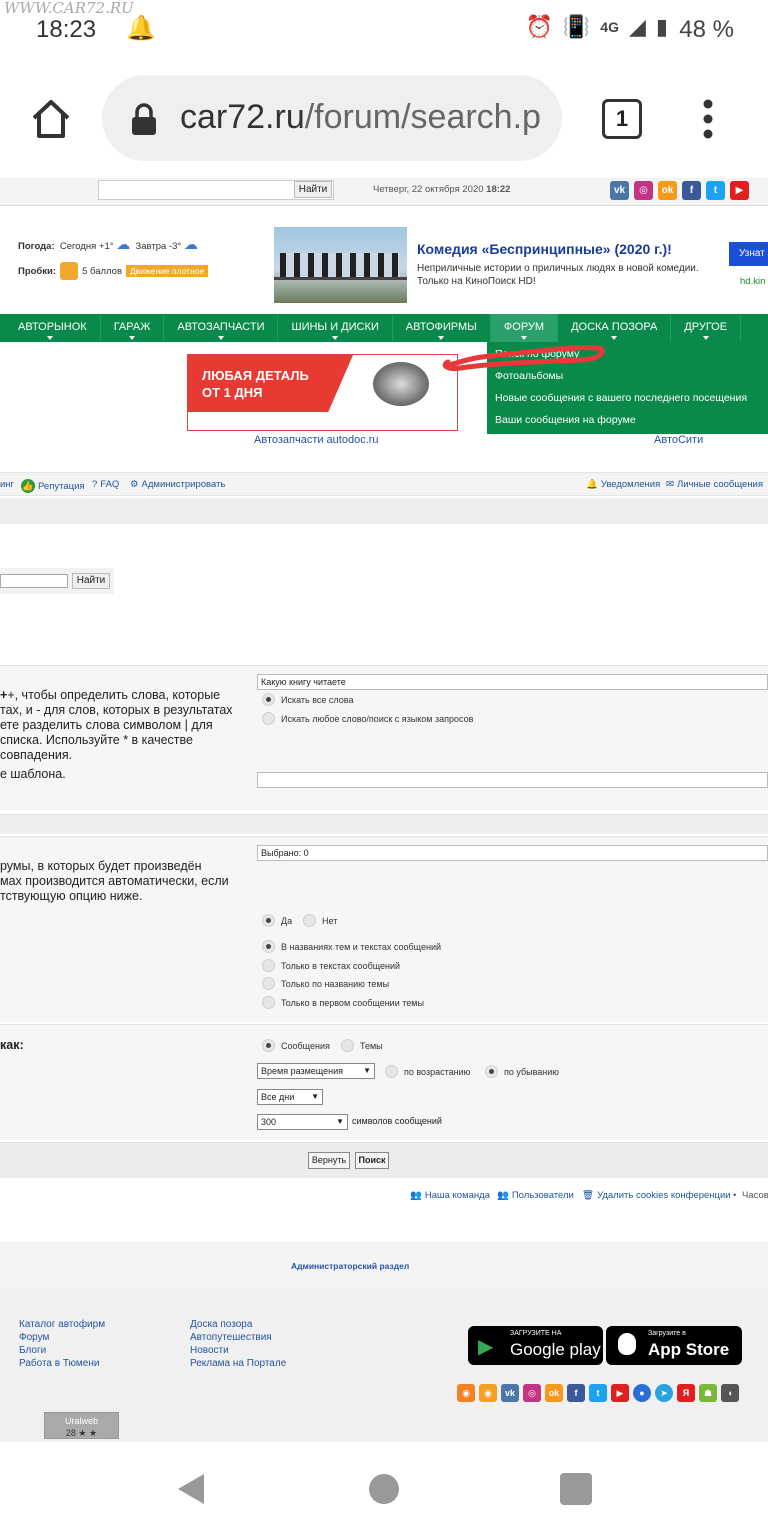  Describe the element at coordinates (667, 190) in the screenshot. I see `odnoklassniki-icon: ok` at that location.